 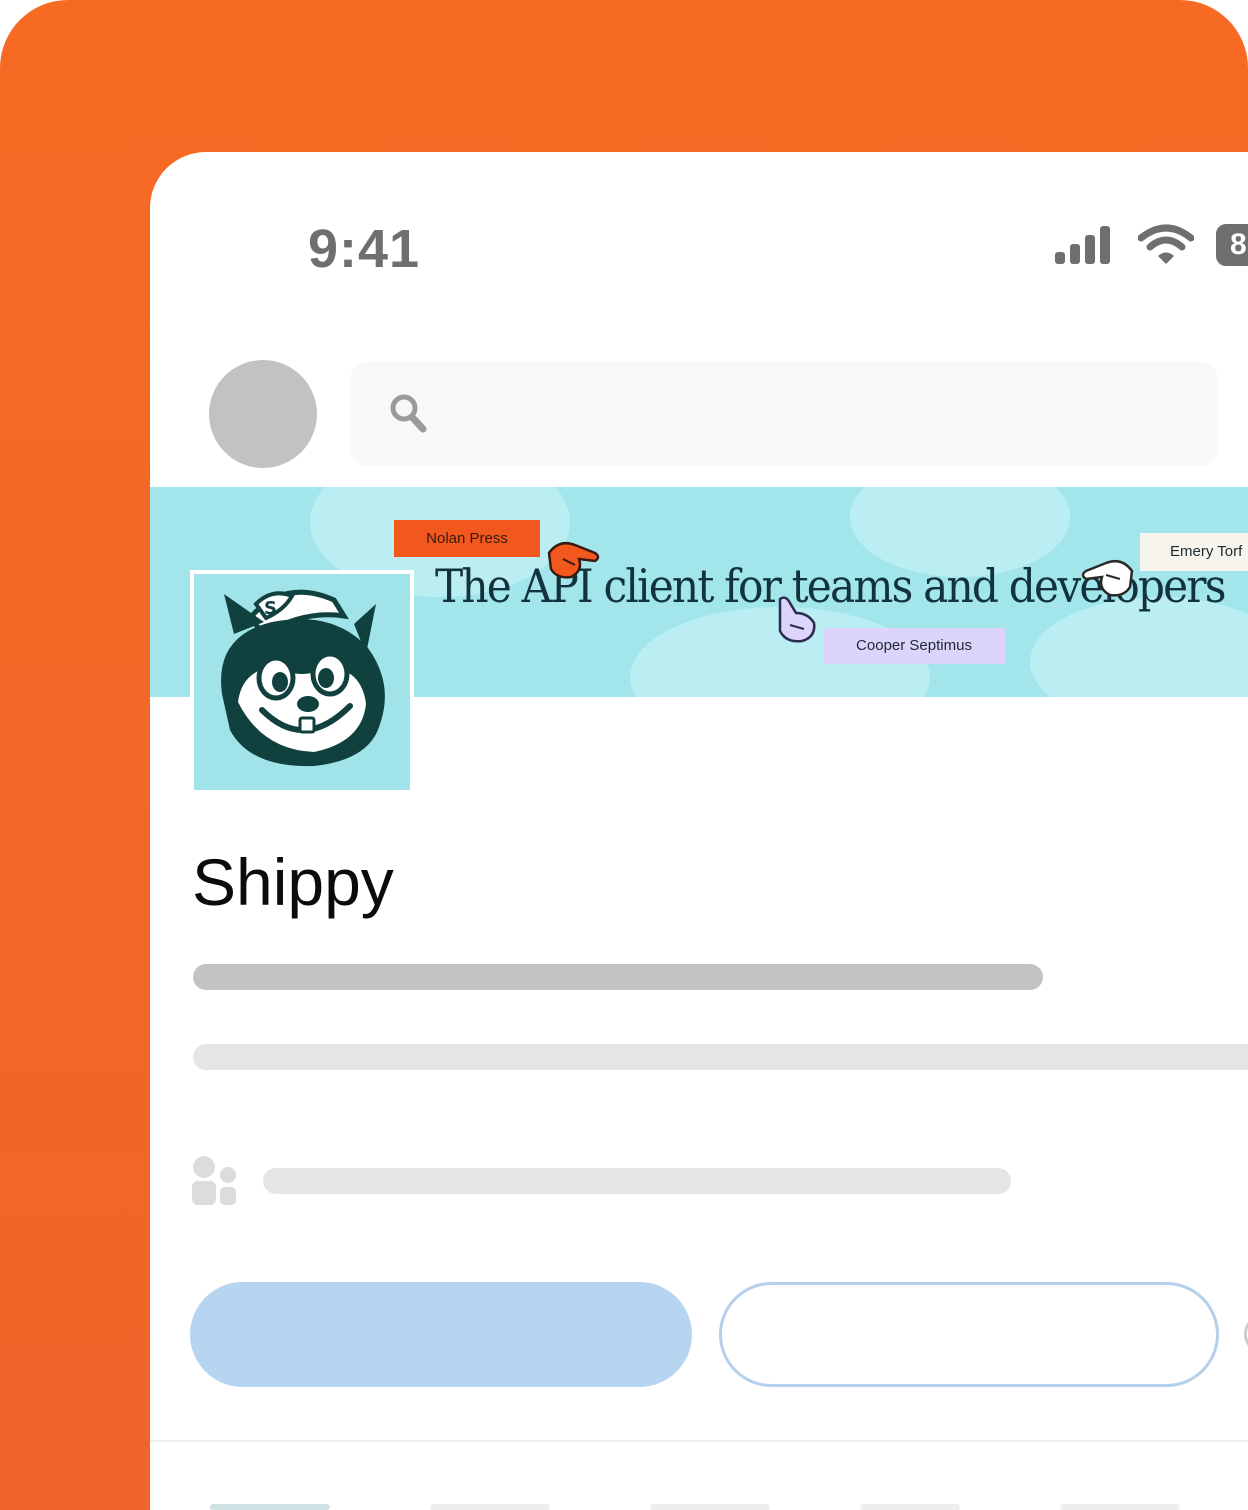 I want to click on secondary-action-button, so click(x=969, y=1334).